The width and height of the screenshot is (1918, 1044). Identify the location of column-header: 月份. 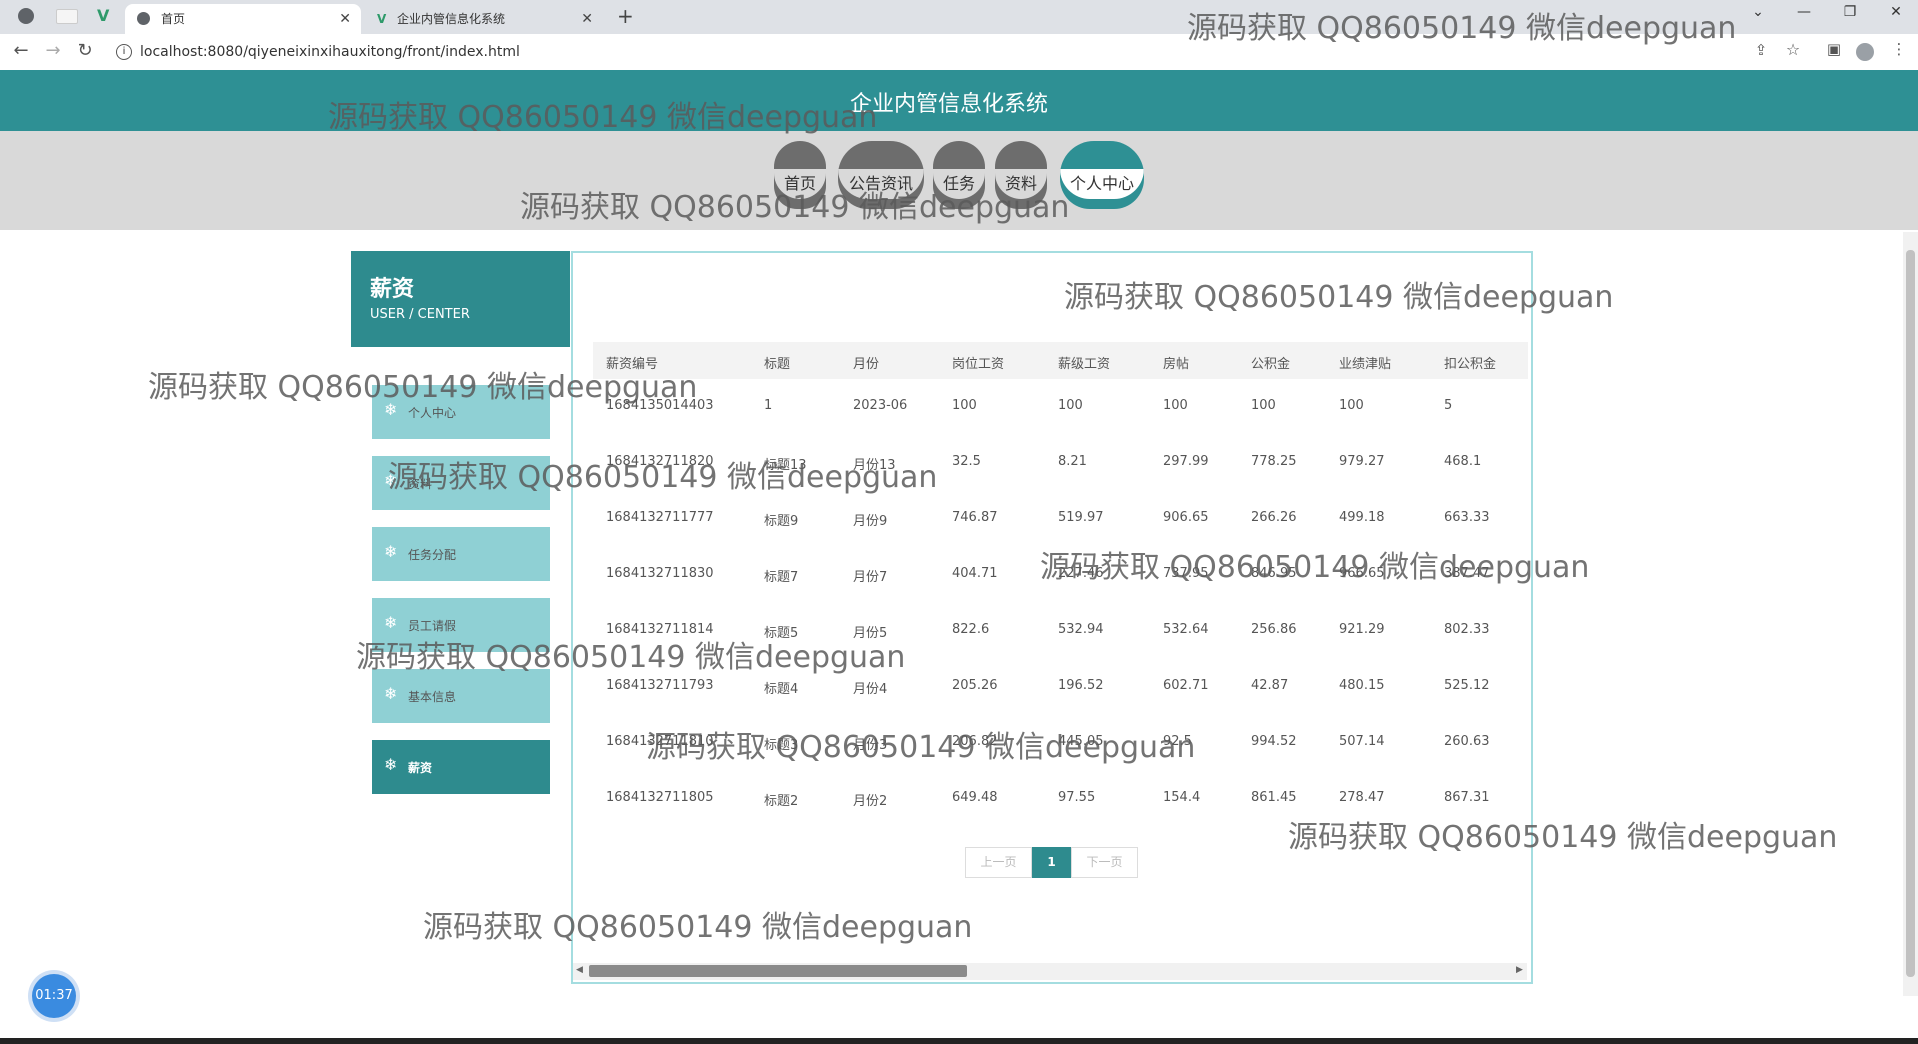
(866, 364).